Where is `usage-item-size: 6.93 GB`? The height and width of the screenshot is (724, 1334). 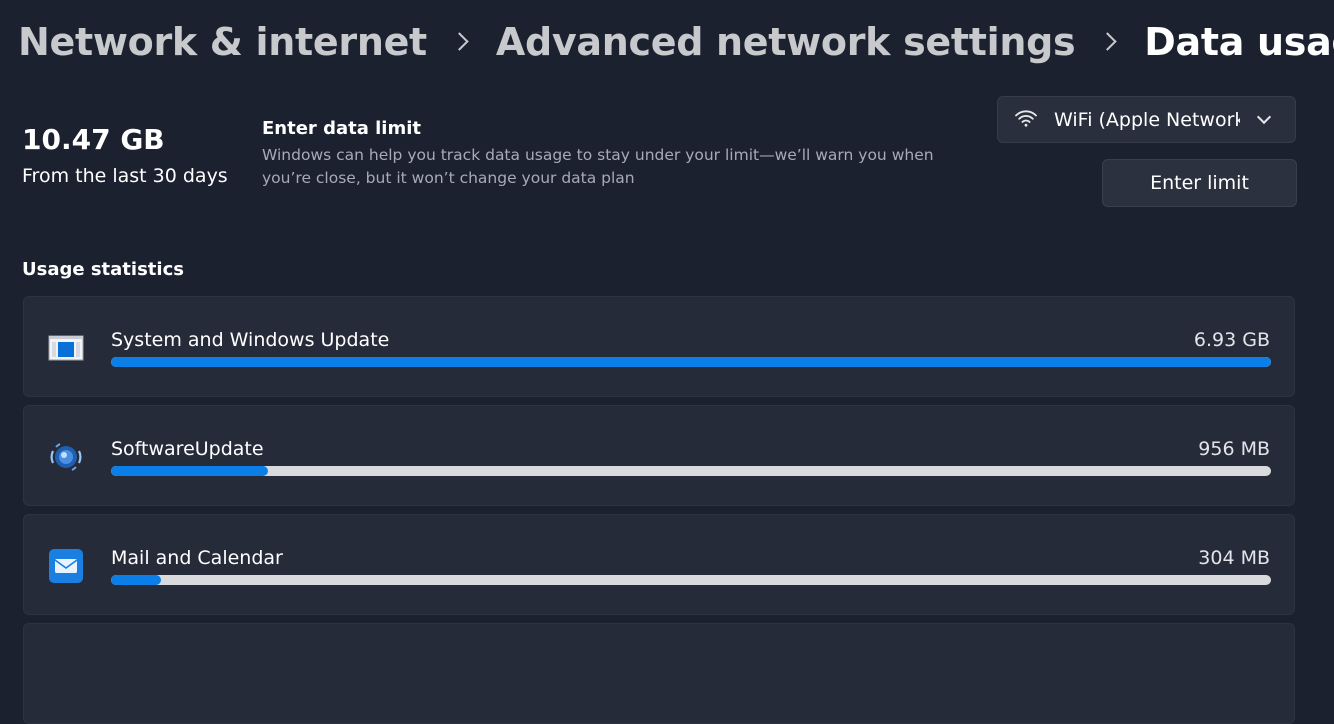
usage-item-size: 6.93 GB is located at coordinates (1231, 340).